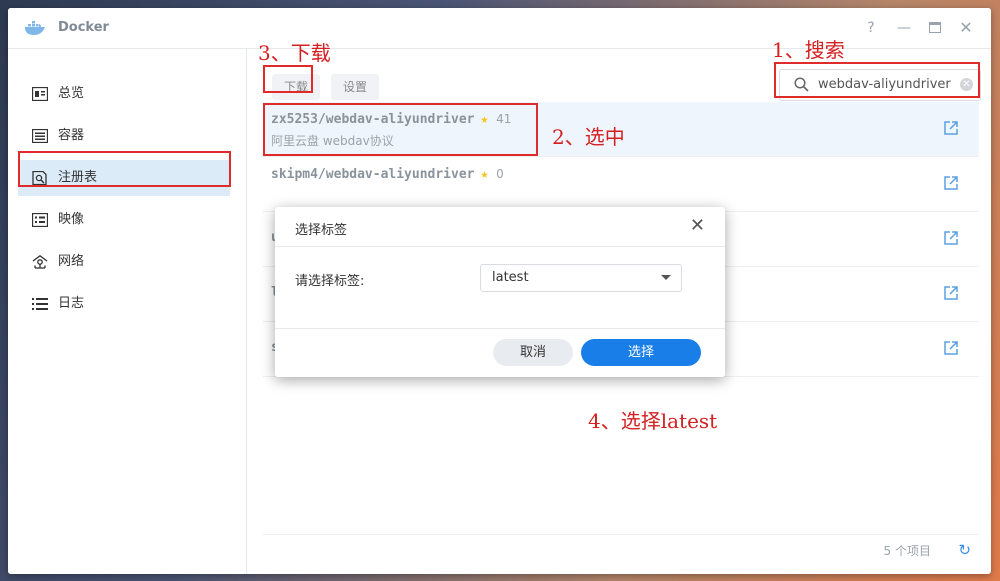 This screenshot has height=581, width=1000. Describe the element at coordinates (355, 87) in the screenshot. I see `settings-button: 设置` at that location.